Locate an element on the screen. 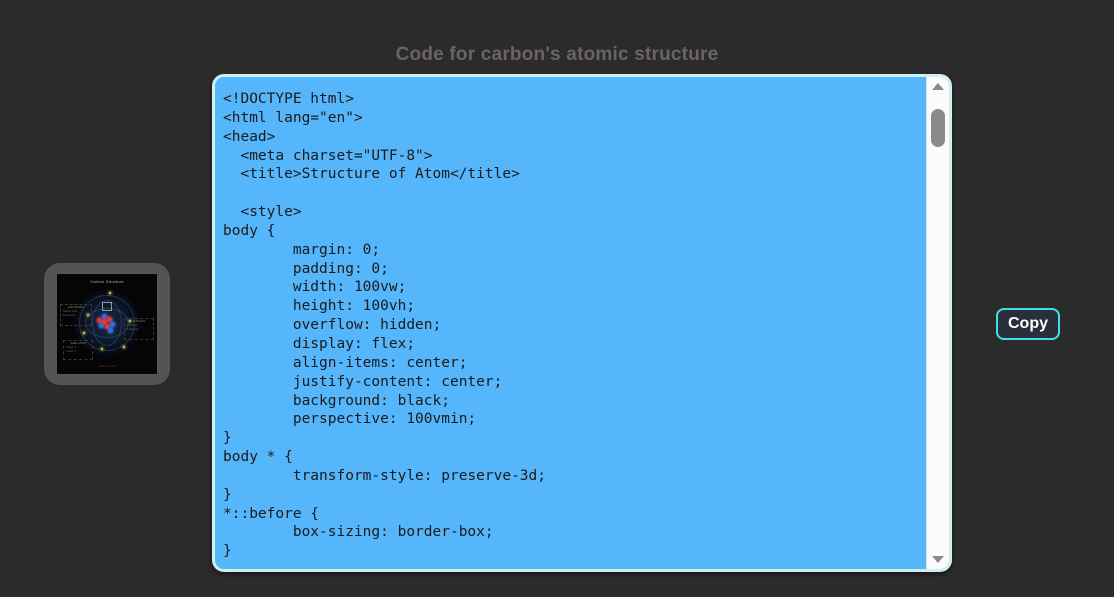 The width and height of the screenshot is (1114, 597). legend-row: 6 neutrons is located at coordinates (133, 329).